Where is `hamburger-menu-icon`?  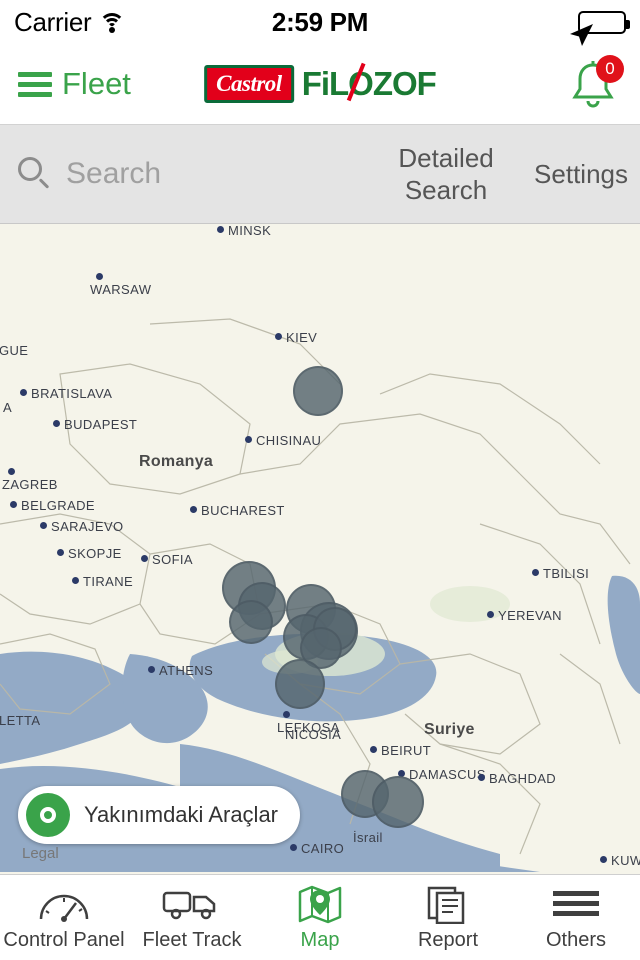 hamburger-menu-icon is located at coordinates (35, 84).